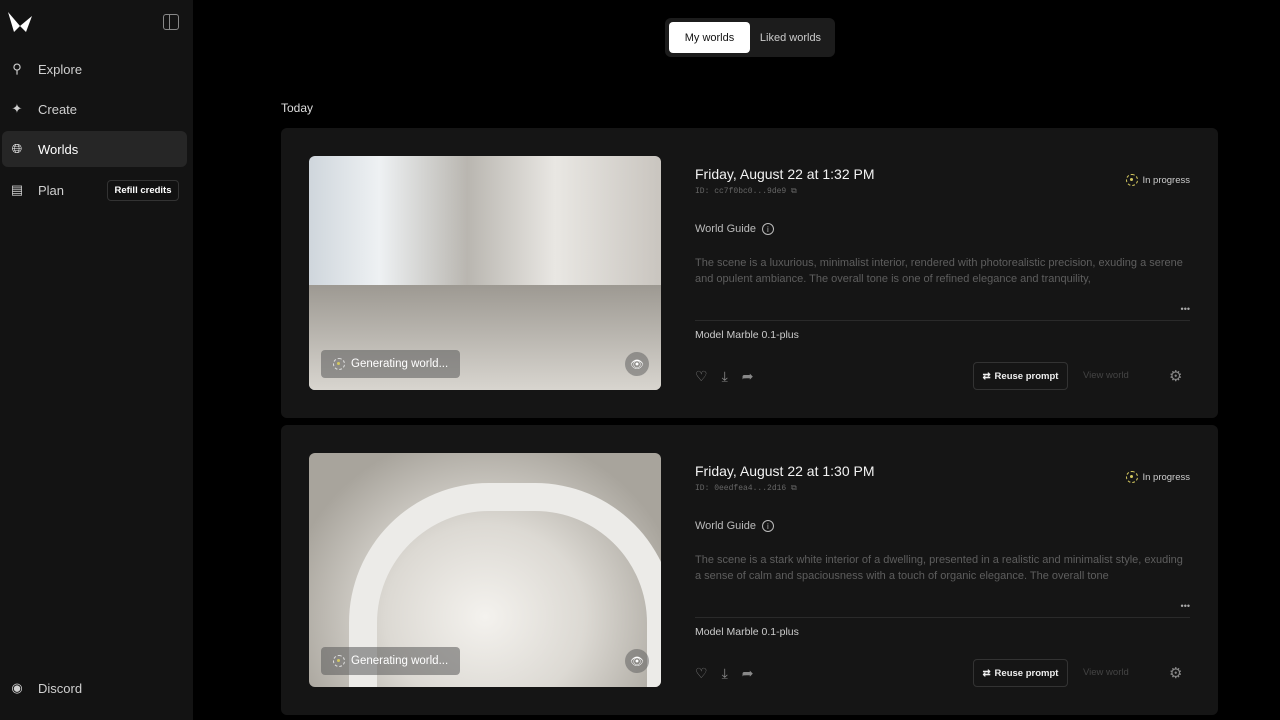 This screenshot has width=1280, height=720. I want to click on sidebar-item-plan: ▤ Plan, so click(52, 190).